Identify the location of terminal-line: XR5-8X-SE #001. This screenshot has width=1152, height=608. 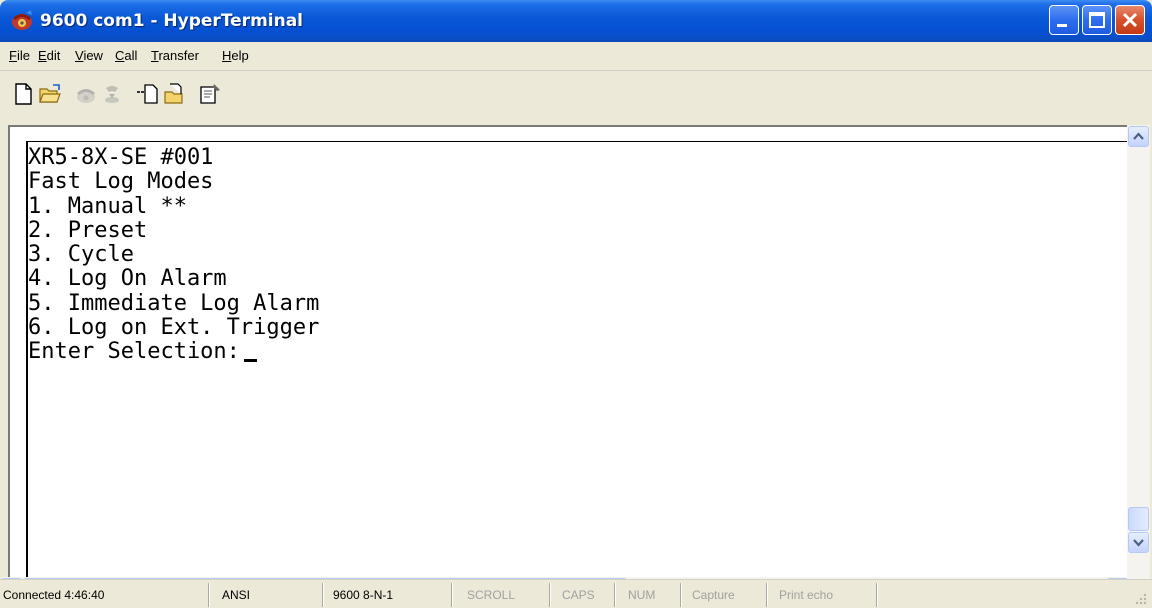
(121, 157).